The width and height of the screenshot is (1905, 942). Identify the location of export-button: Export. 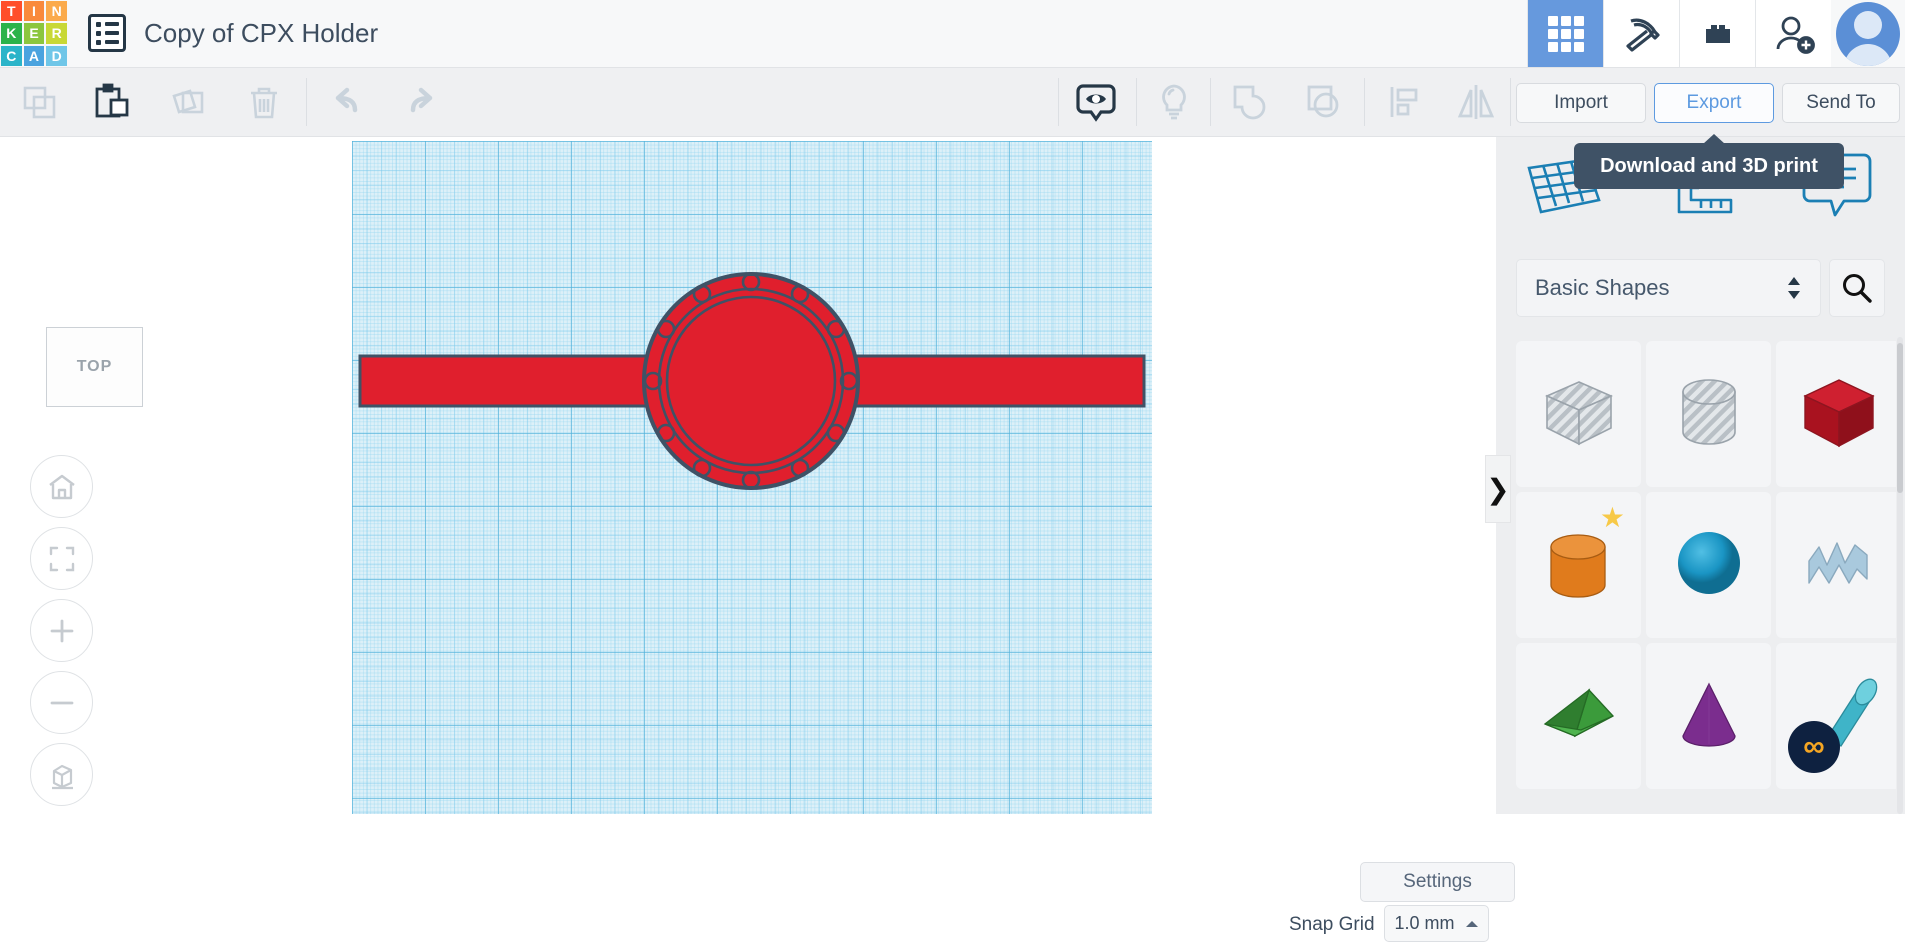
(1714, 103).